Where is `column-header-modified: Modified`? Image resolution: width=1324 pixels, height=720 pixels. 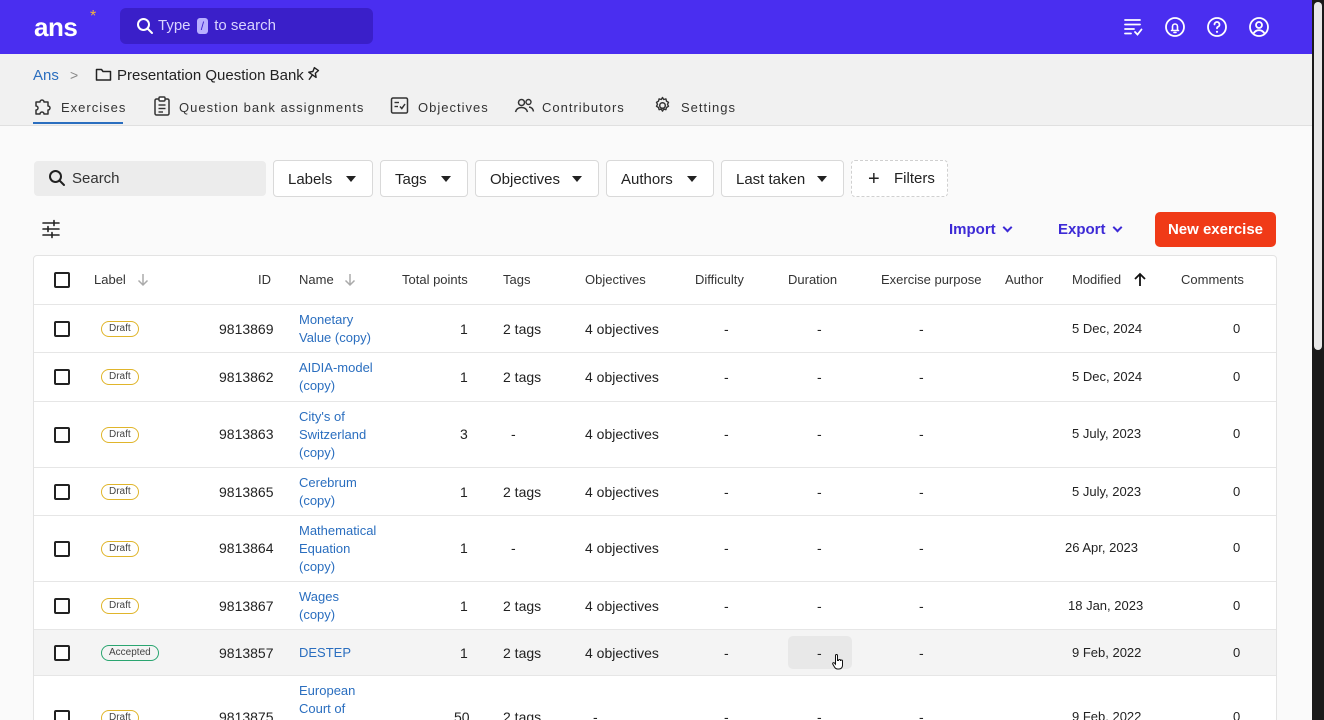
column-header-modified: Modified is located at coordinates (1096, 279).